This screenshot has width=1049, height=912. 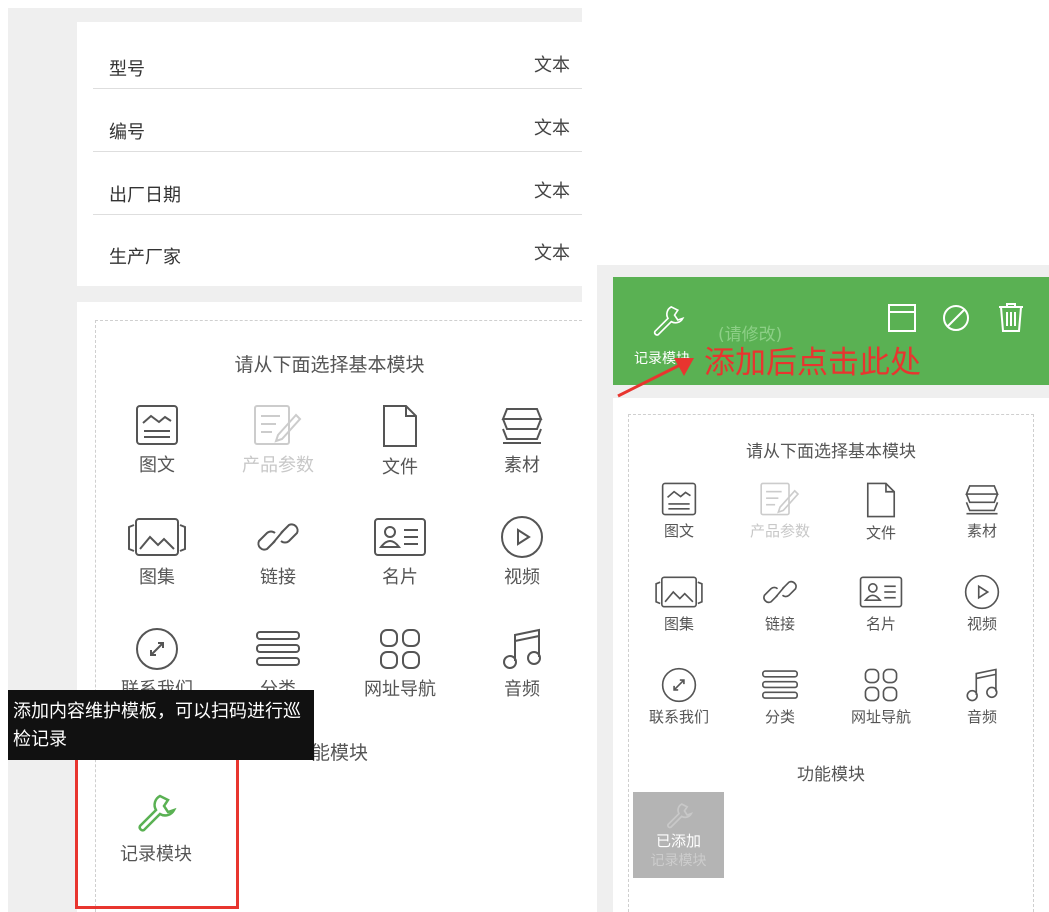 I want to click on row-label: 型号, so click(x=127, y=69).